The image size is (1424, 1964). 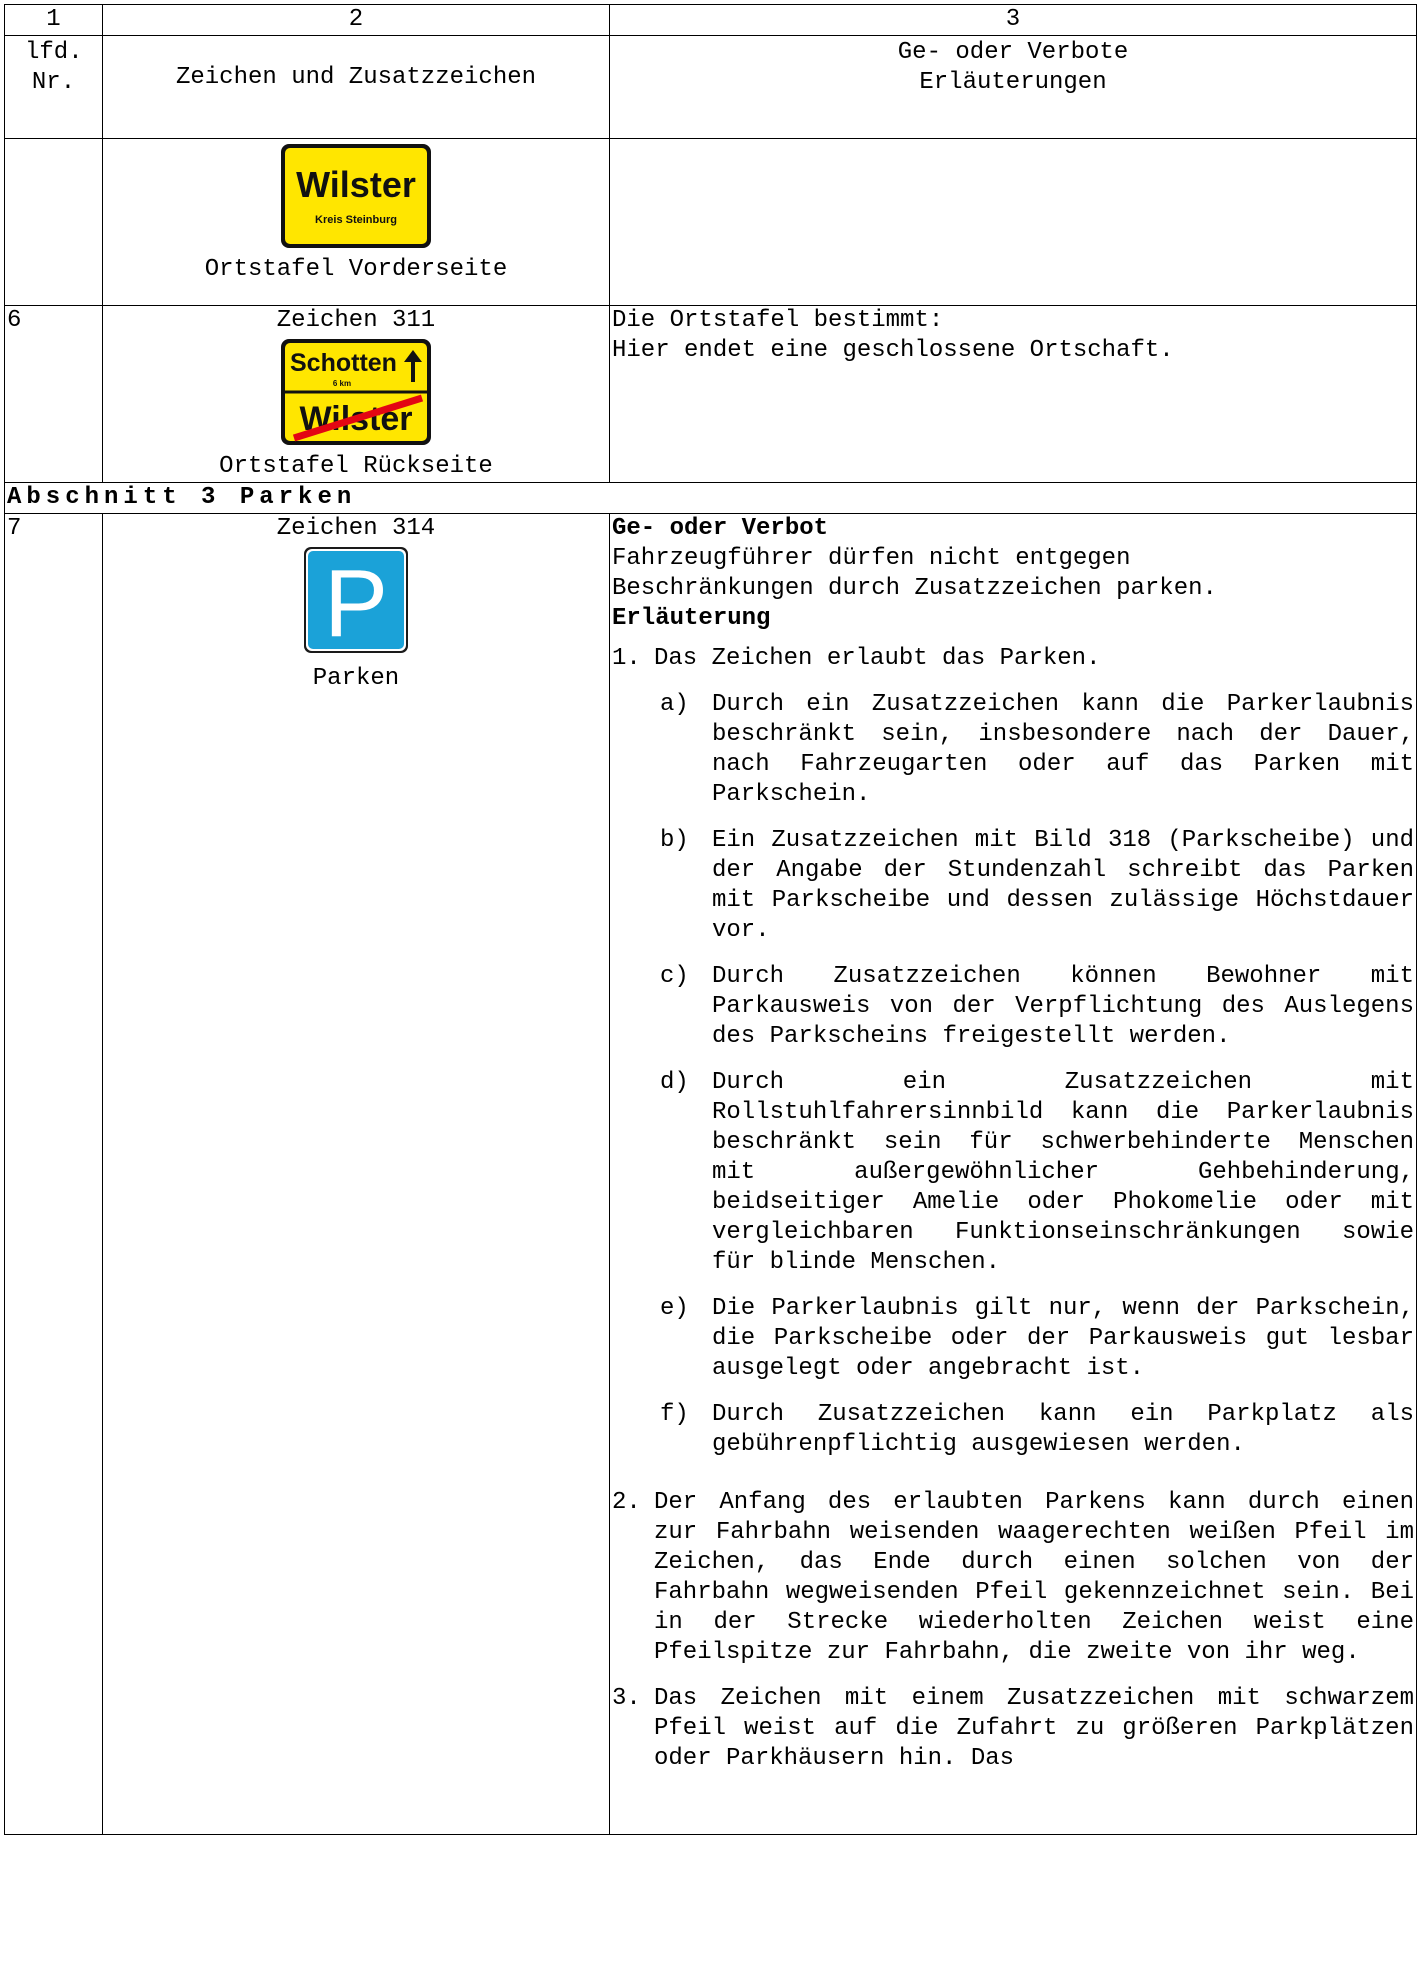 I want to click on nr-cell: 7, so click(x=53, y=1174).